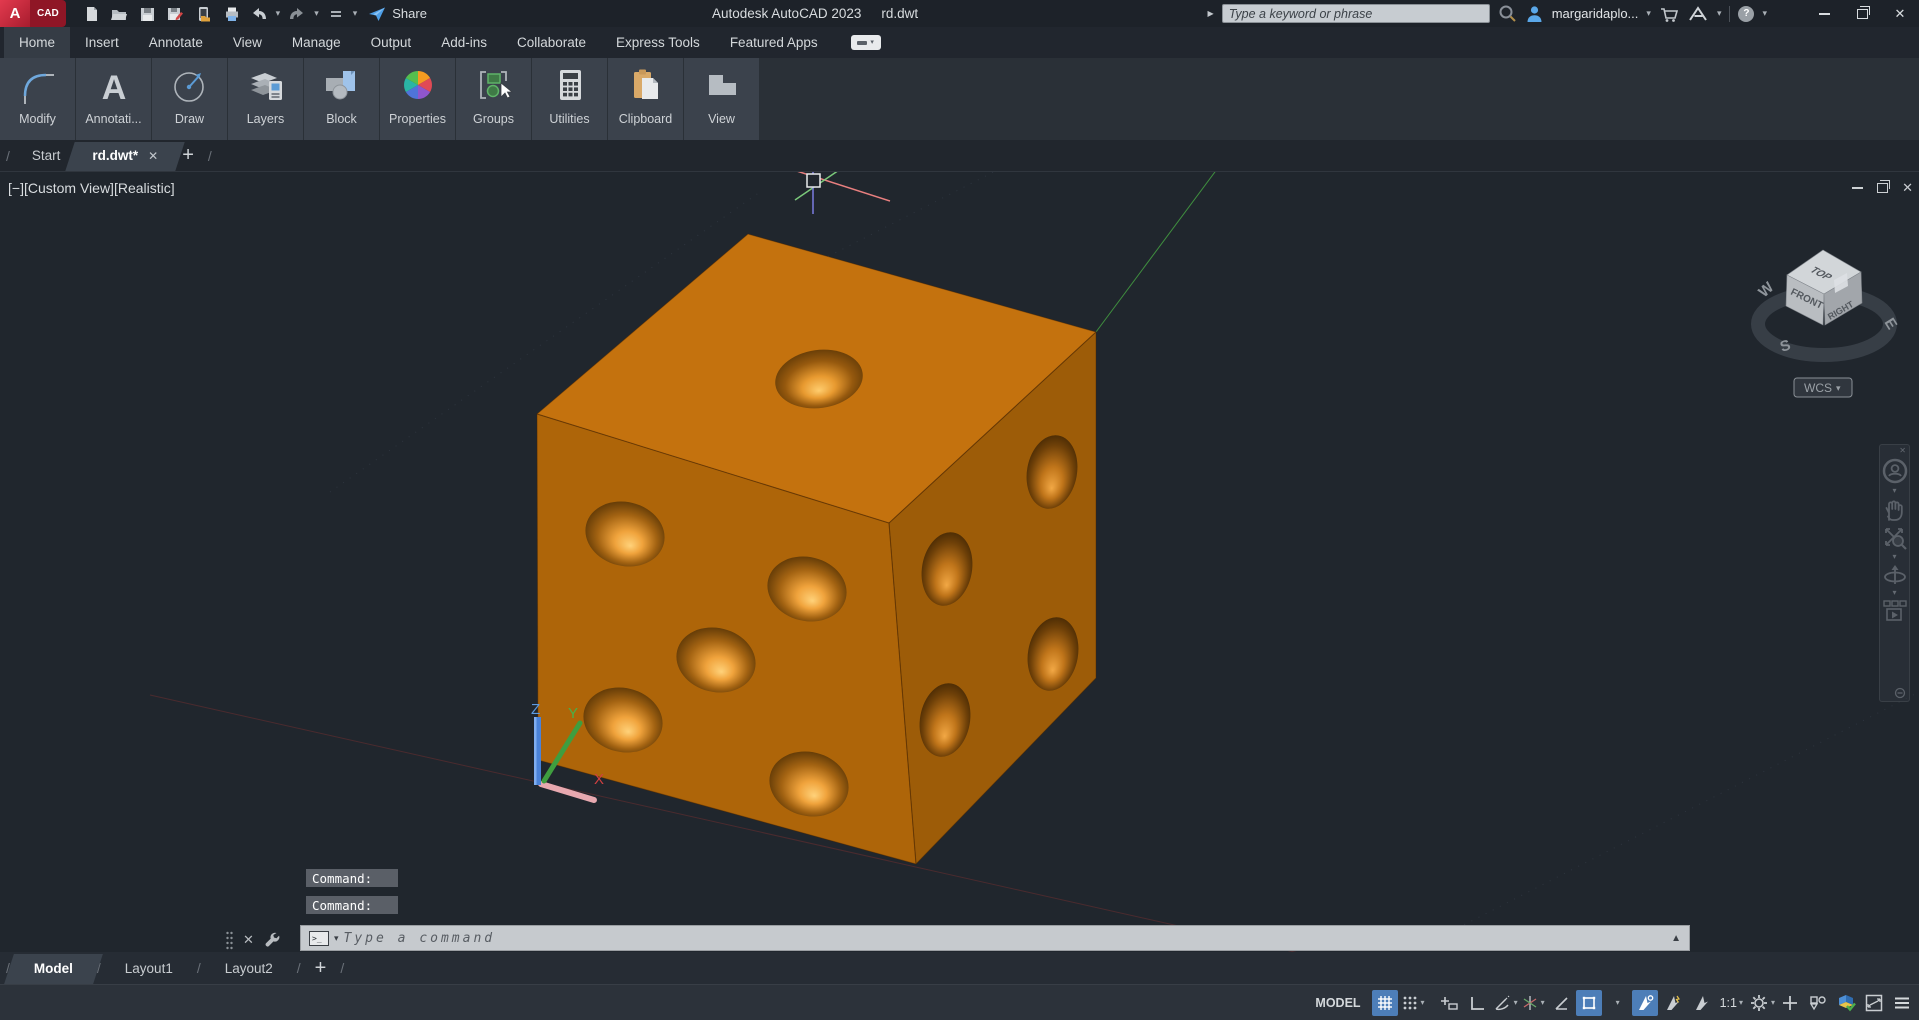  I want to click on annotation-scale-value: 1:1 ▾, so click(1731, 1003).